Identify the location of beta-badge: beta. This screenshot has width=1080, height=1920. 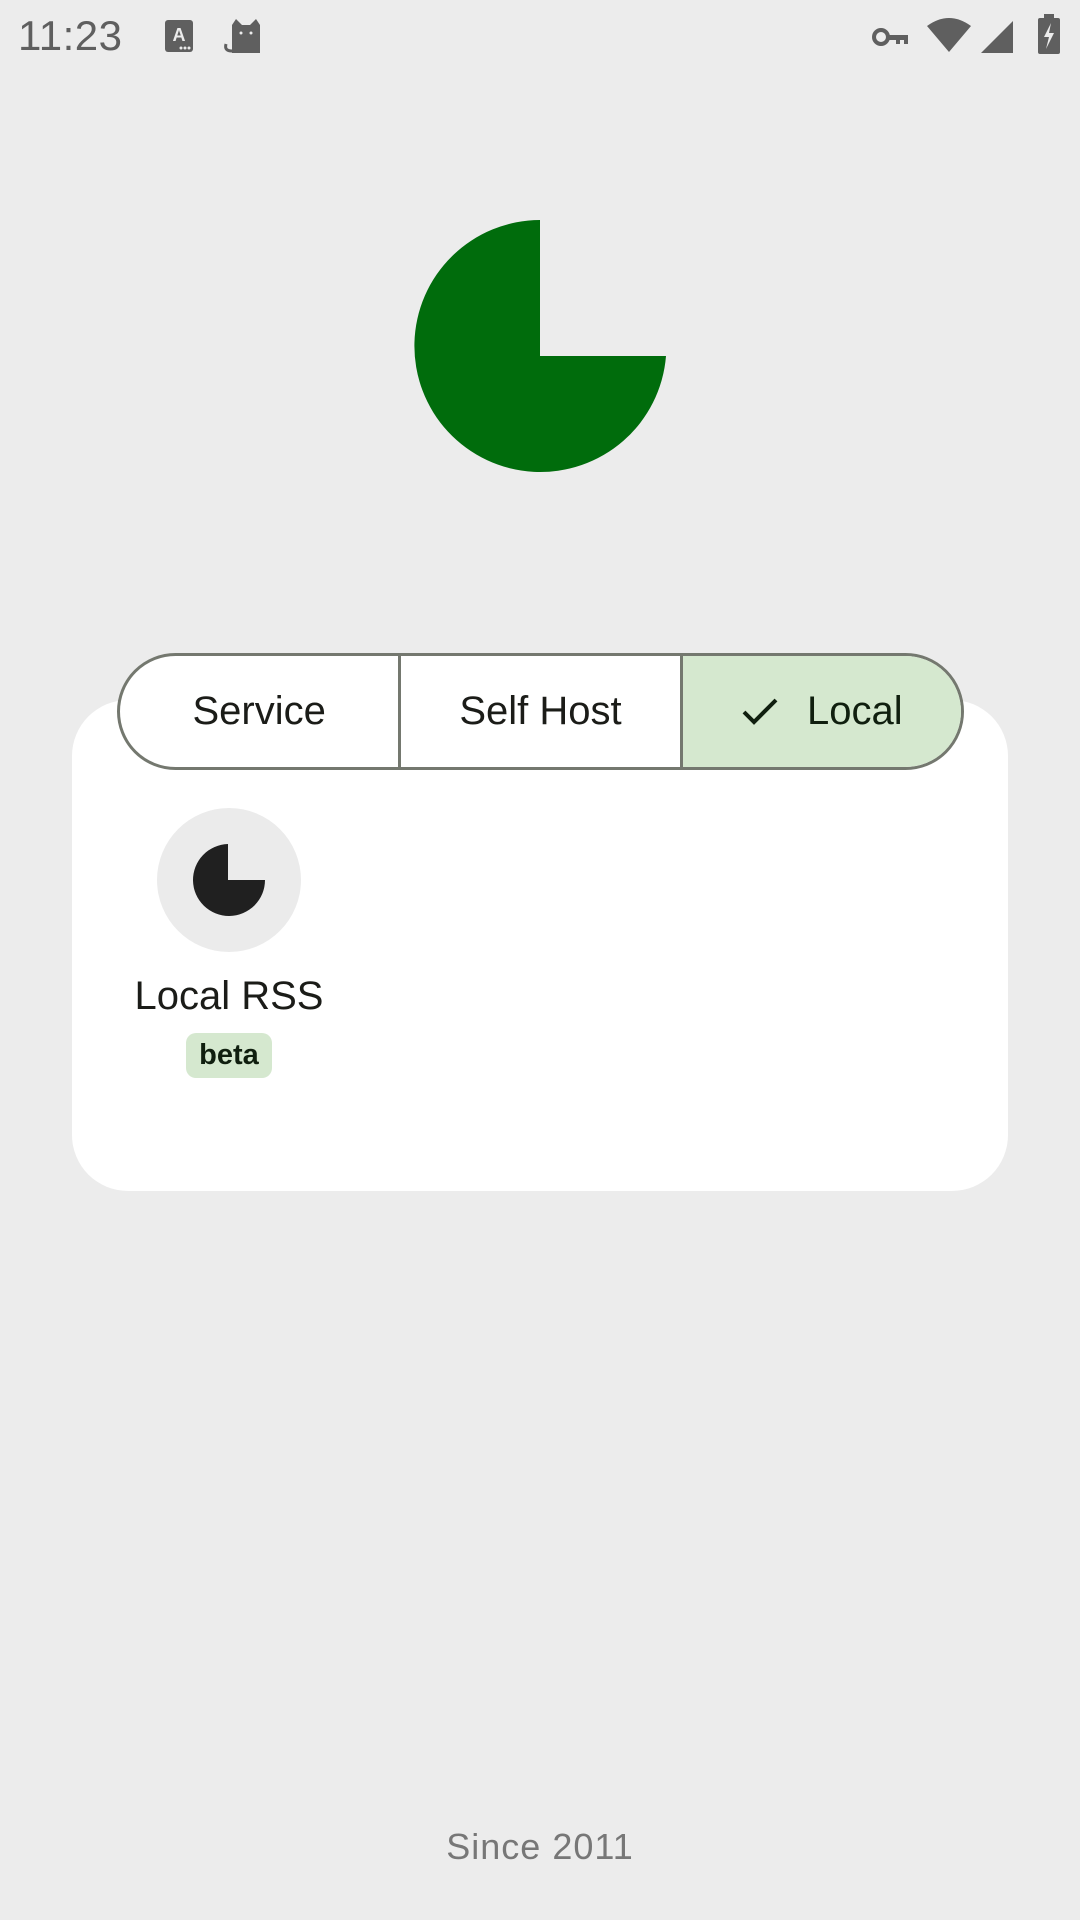
(229, 1055).